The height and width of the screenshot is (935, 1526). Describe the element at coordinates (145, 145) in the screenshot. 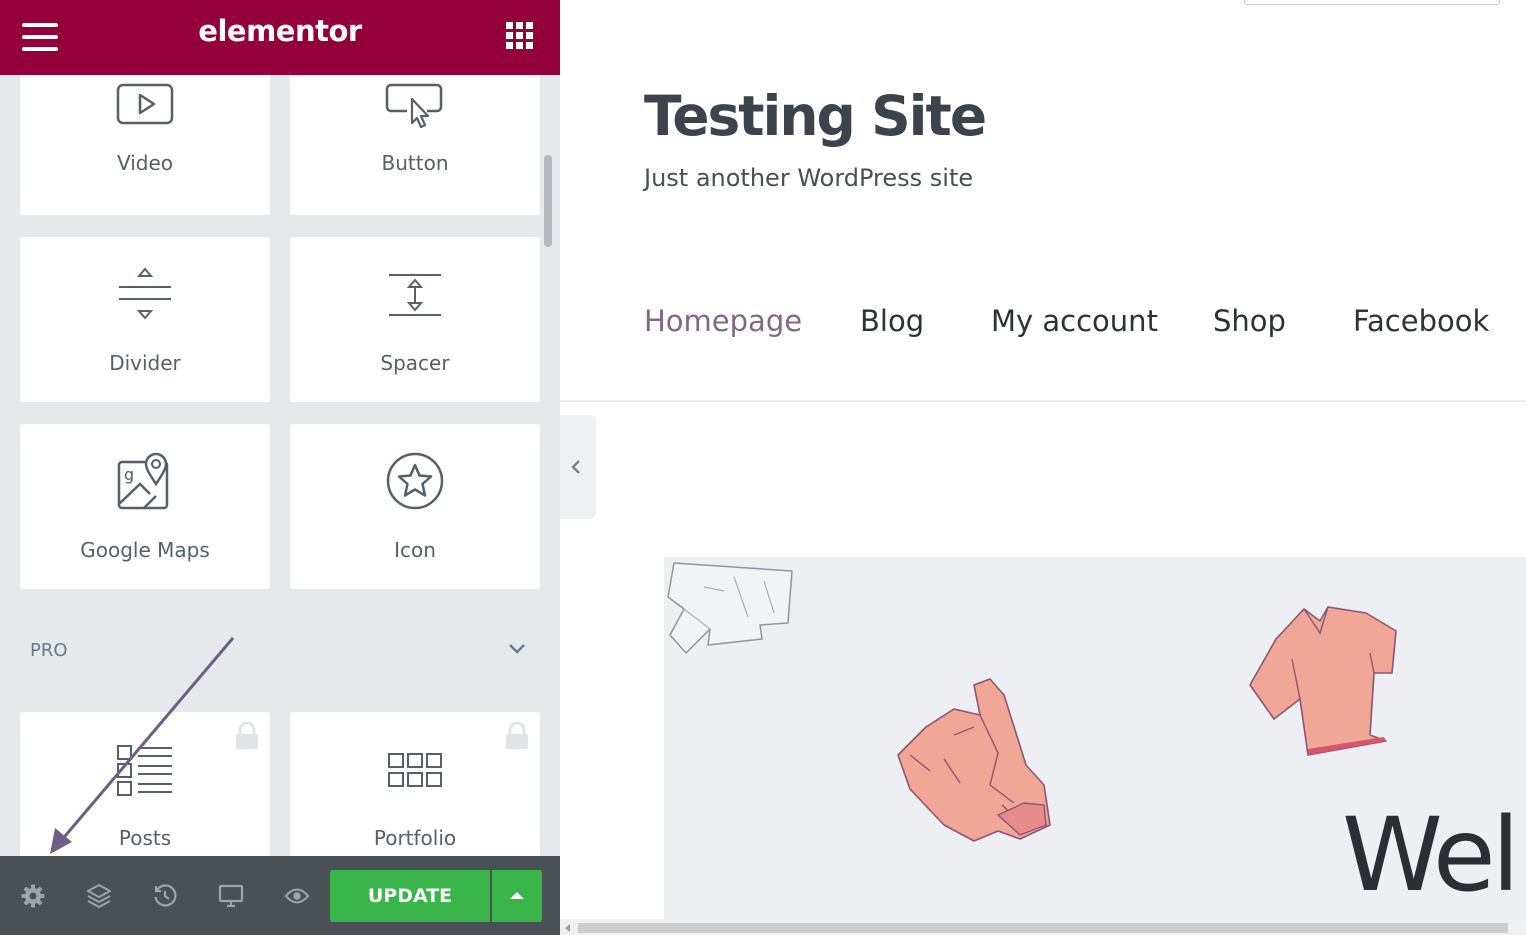

I see `widget-video: Video` at that location.